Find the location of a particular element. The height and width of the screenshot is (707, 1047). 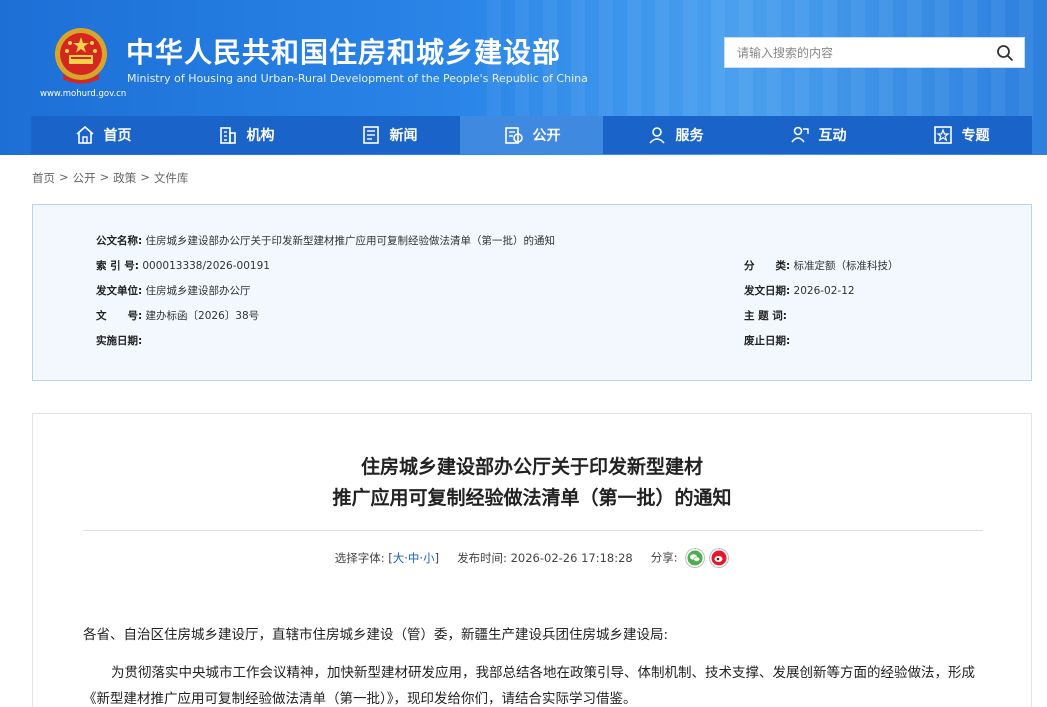

info-issuer-value: 住房城乡建设部办公厅 is located at coordinates (198, 291).